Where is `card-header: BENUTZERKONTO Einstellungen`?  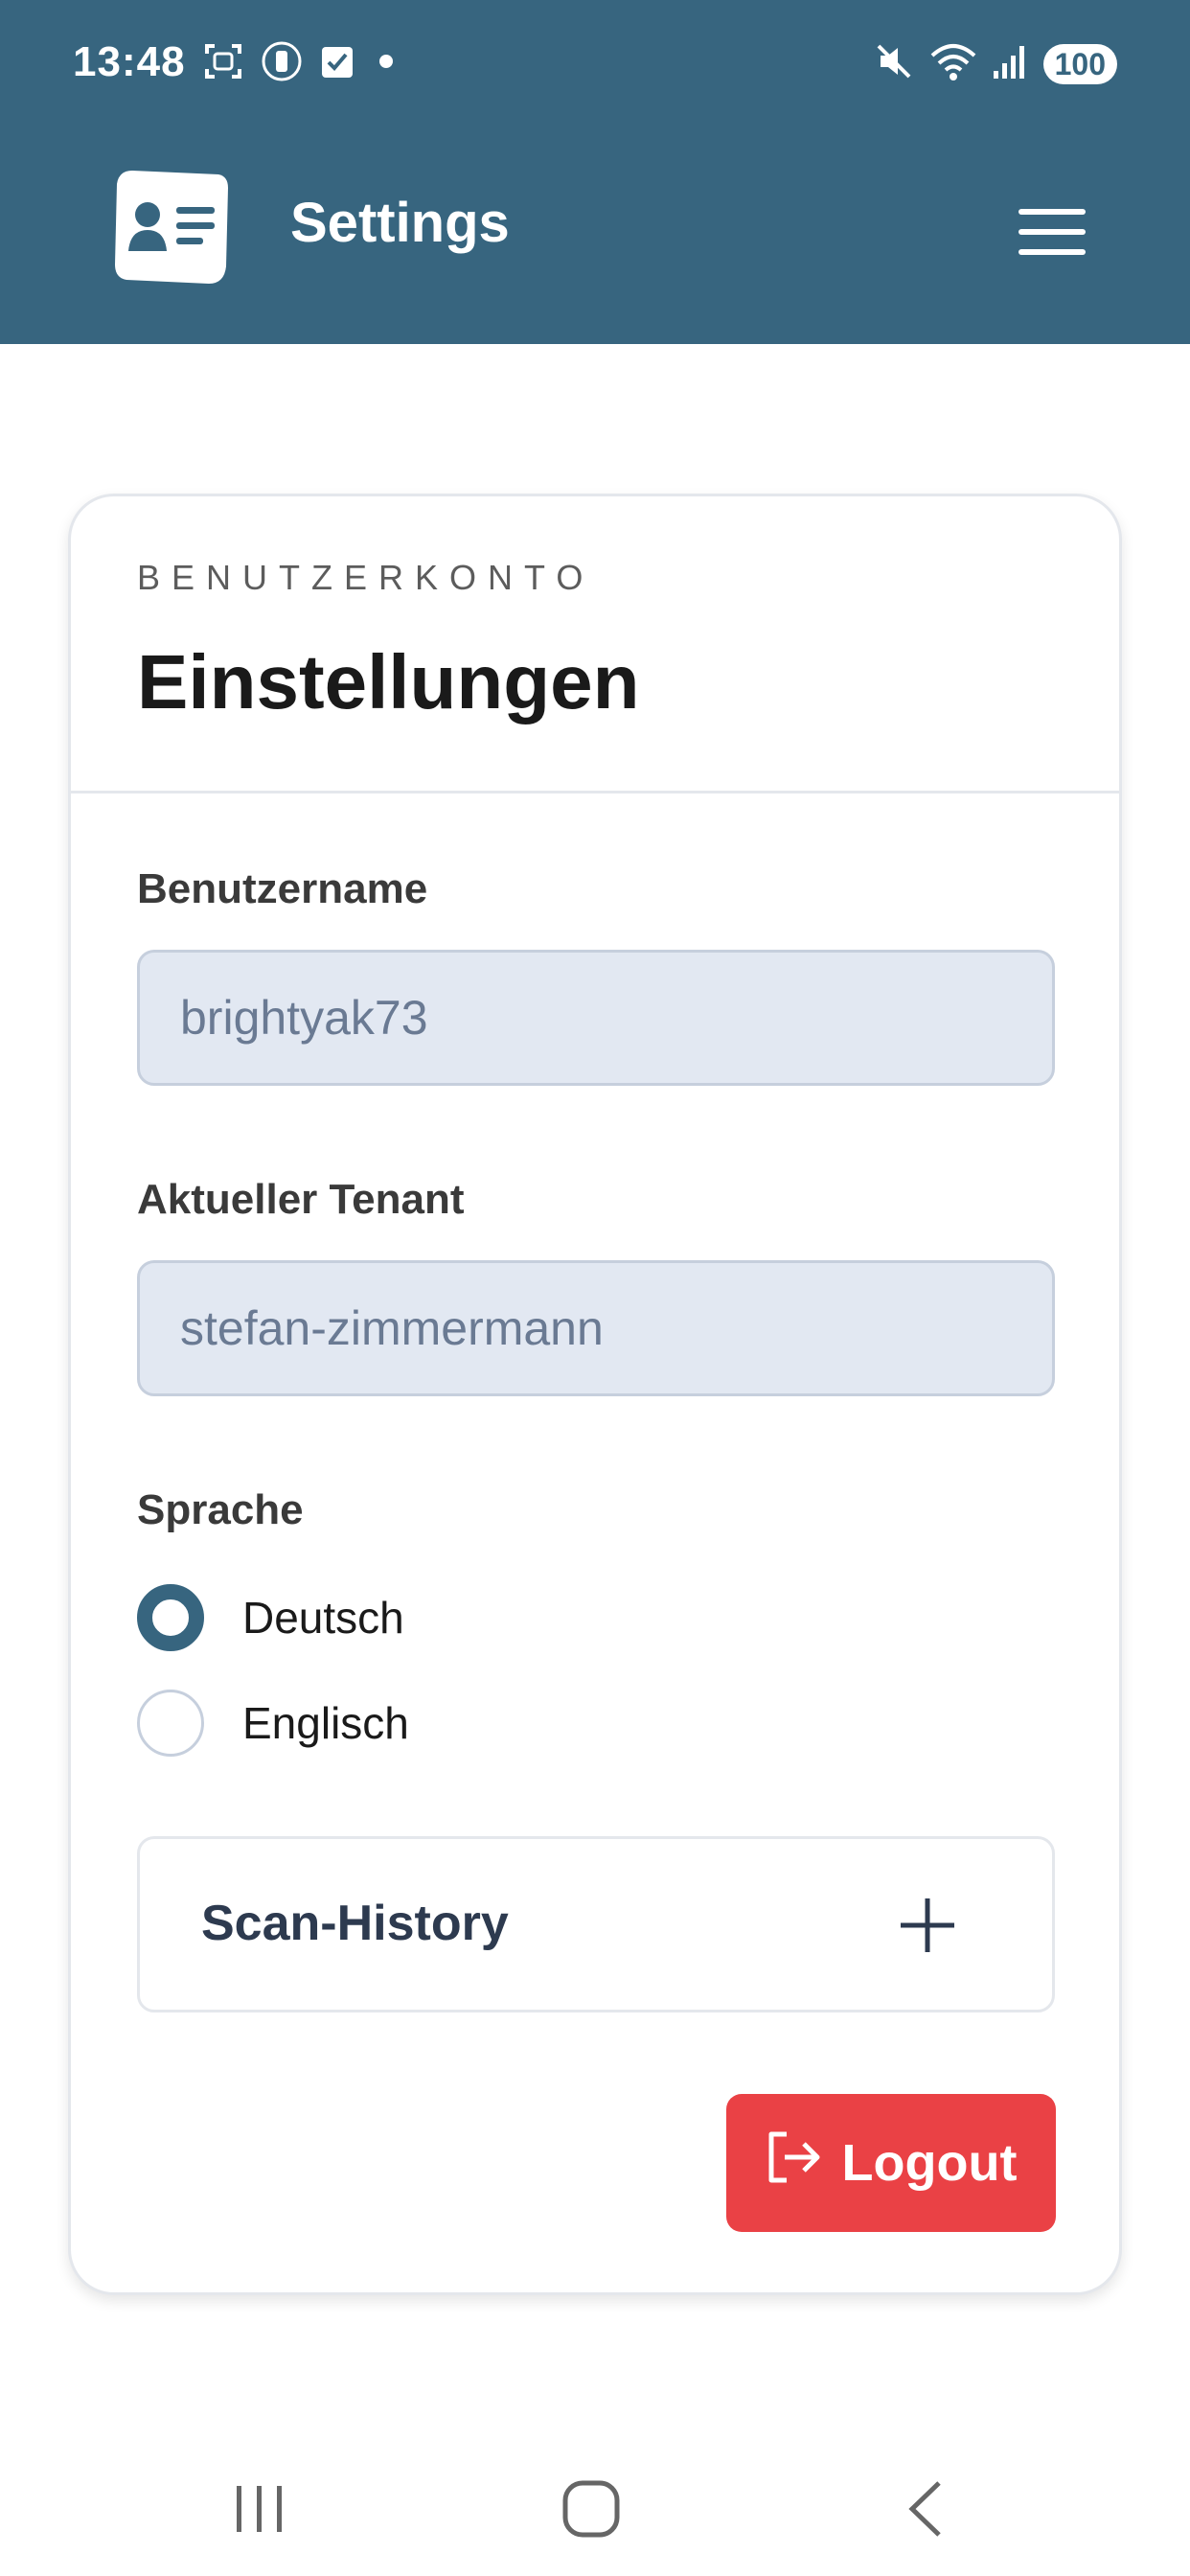 card-header: BENUTZERKONTO Einstellungen is located at coordinates (595, 645).